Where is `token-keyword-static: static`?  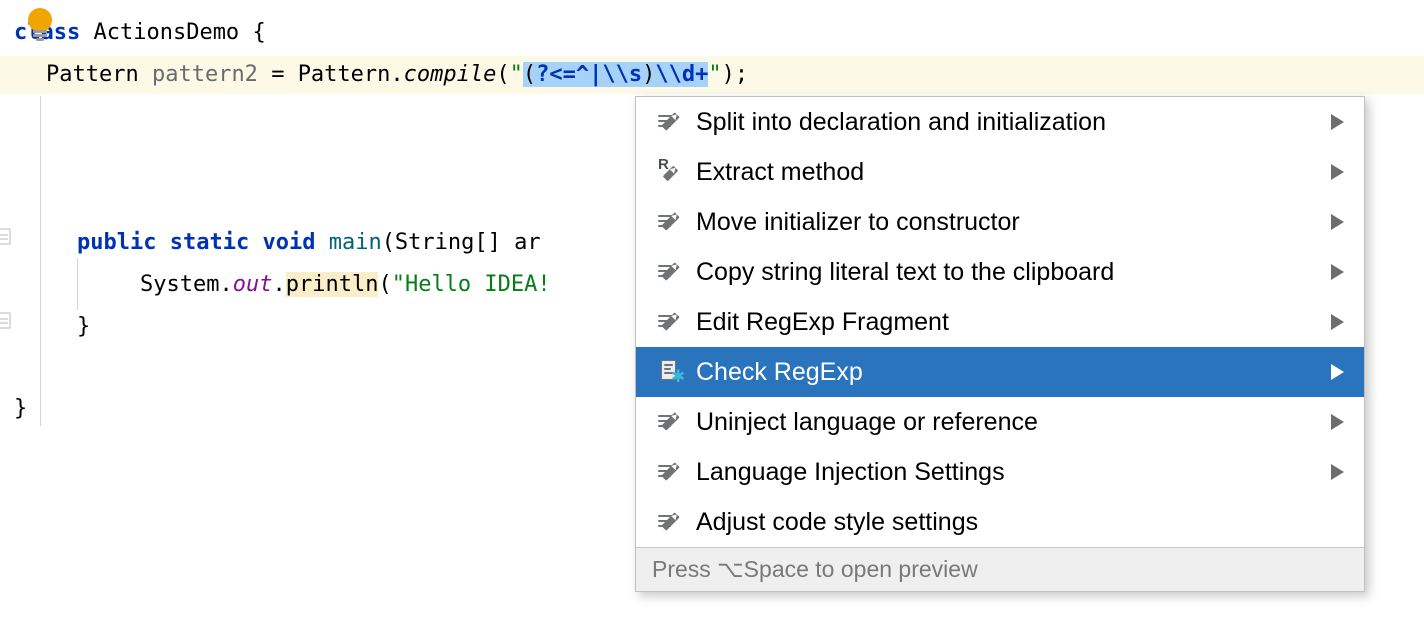 token-keyword-static: static is located at coordinates (209, 242).